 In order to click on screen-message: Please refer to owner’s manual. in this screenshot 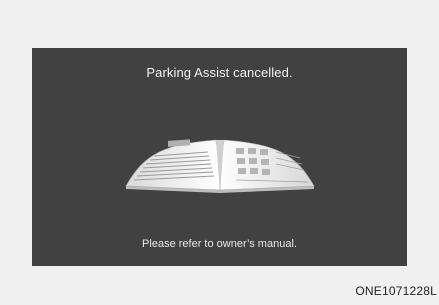, I will do `click(219, 244)`.